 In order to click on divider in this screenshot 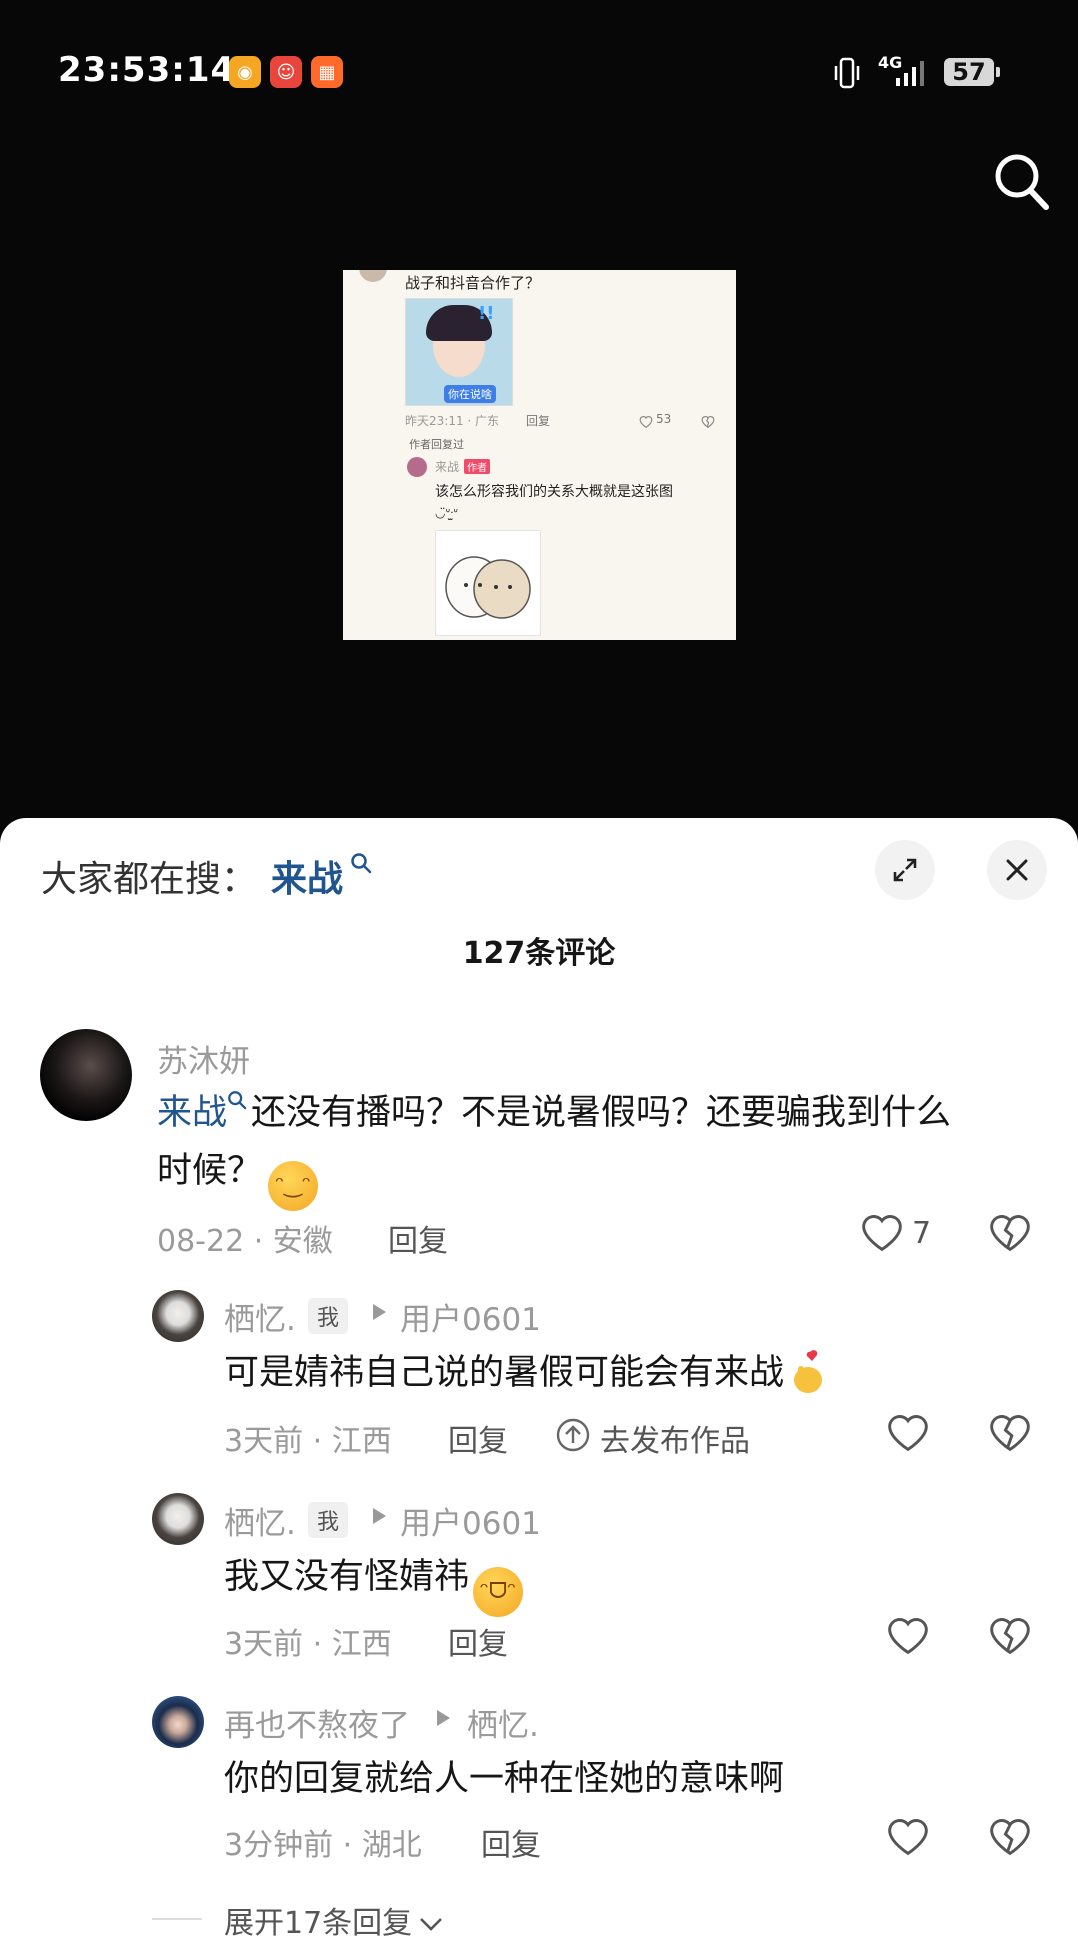, I will do `click(177, 1919)`.